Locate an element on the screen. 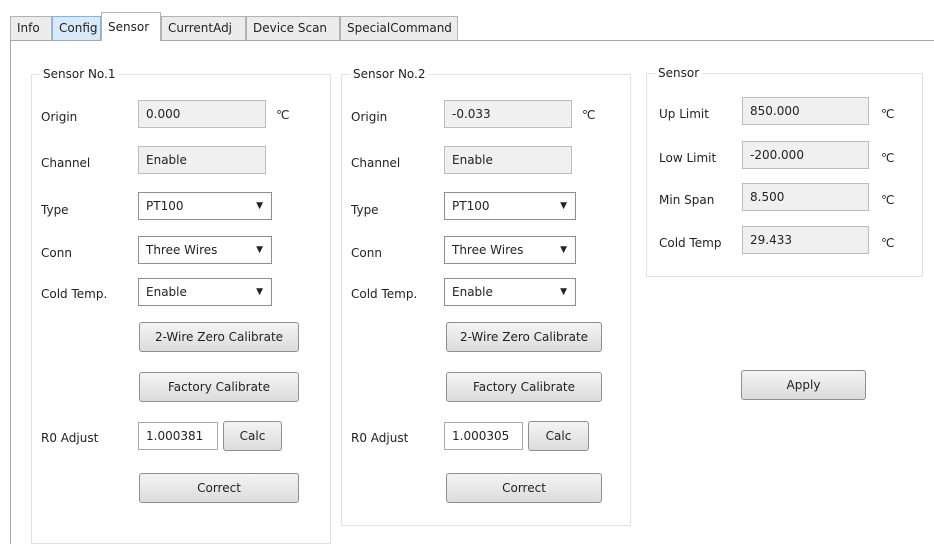 This screenshot has height=544, width=934. sensor1-type-value: PT100 is located at coordinates (165, 206).